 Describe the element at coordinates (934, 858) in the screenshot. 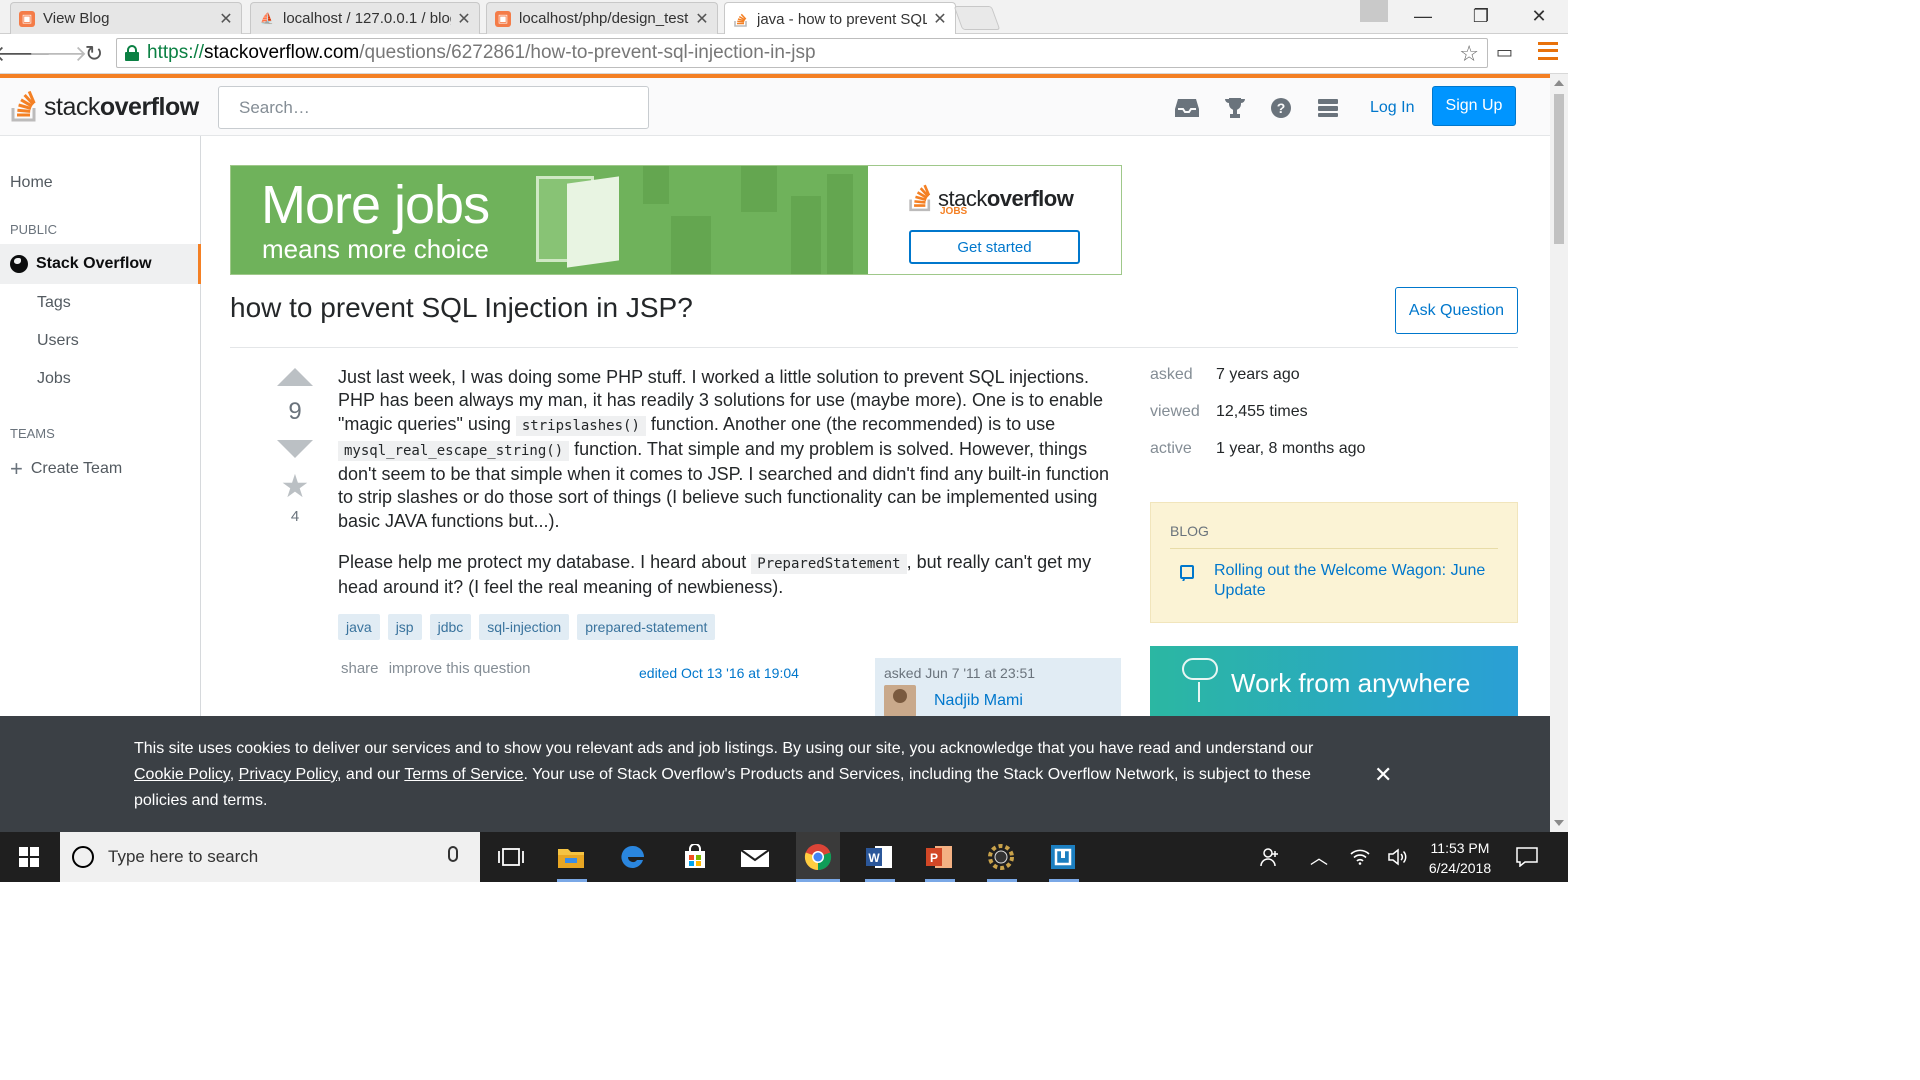

I see `svg-text: P` at that location.